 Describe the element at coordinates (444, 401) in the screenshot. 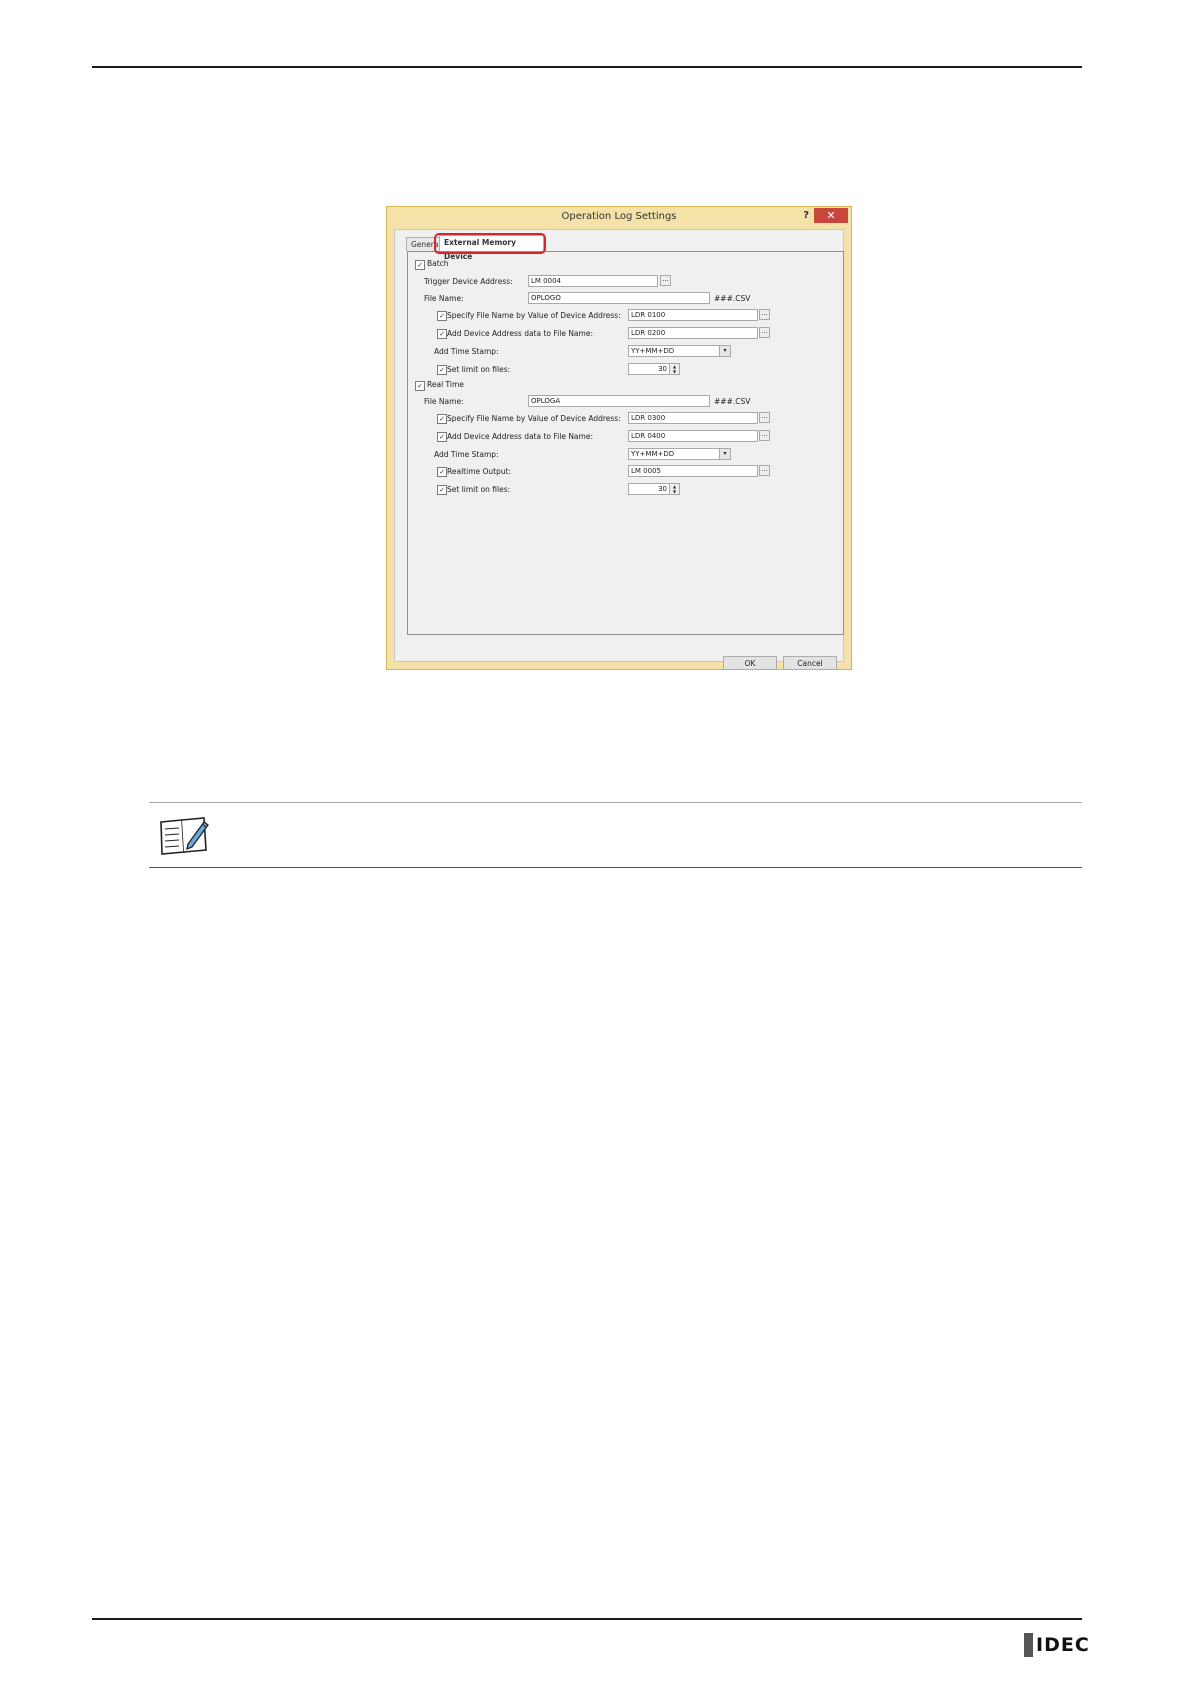

I see `realtime-file-name-label: File Name:` at that location.